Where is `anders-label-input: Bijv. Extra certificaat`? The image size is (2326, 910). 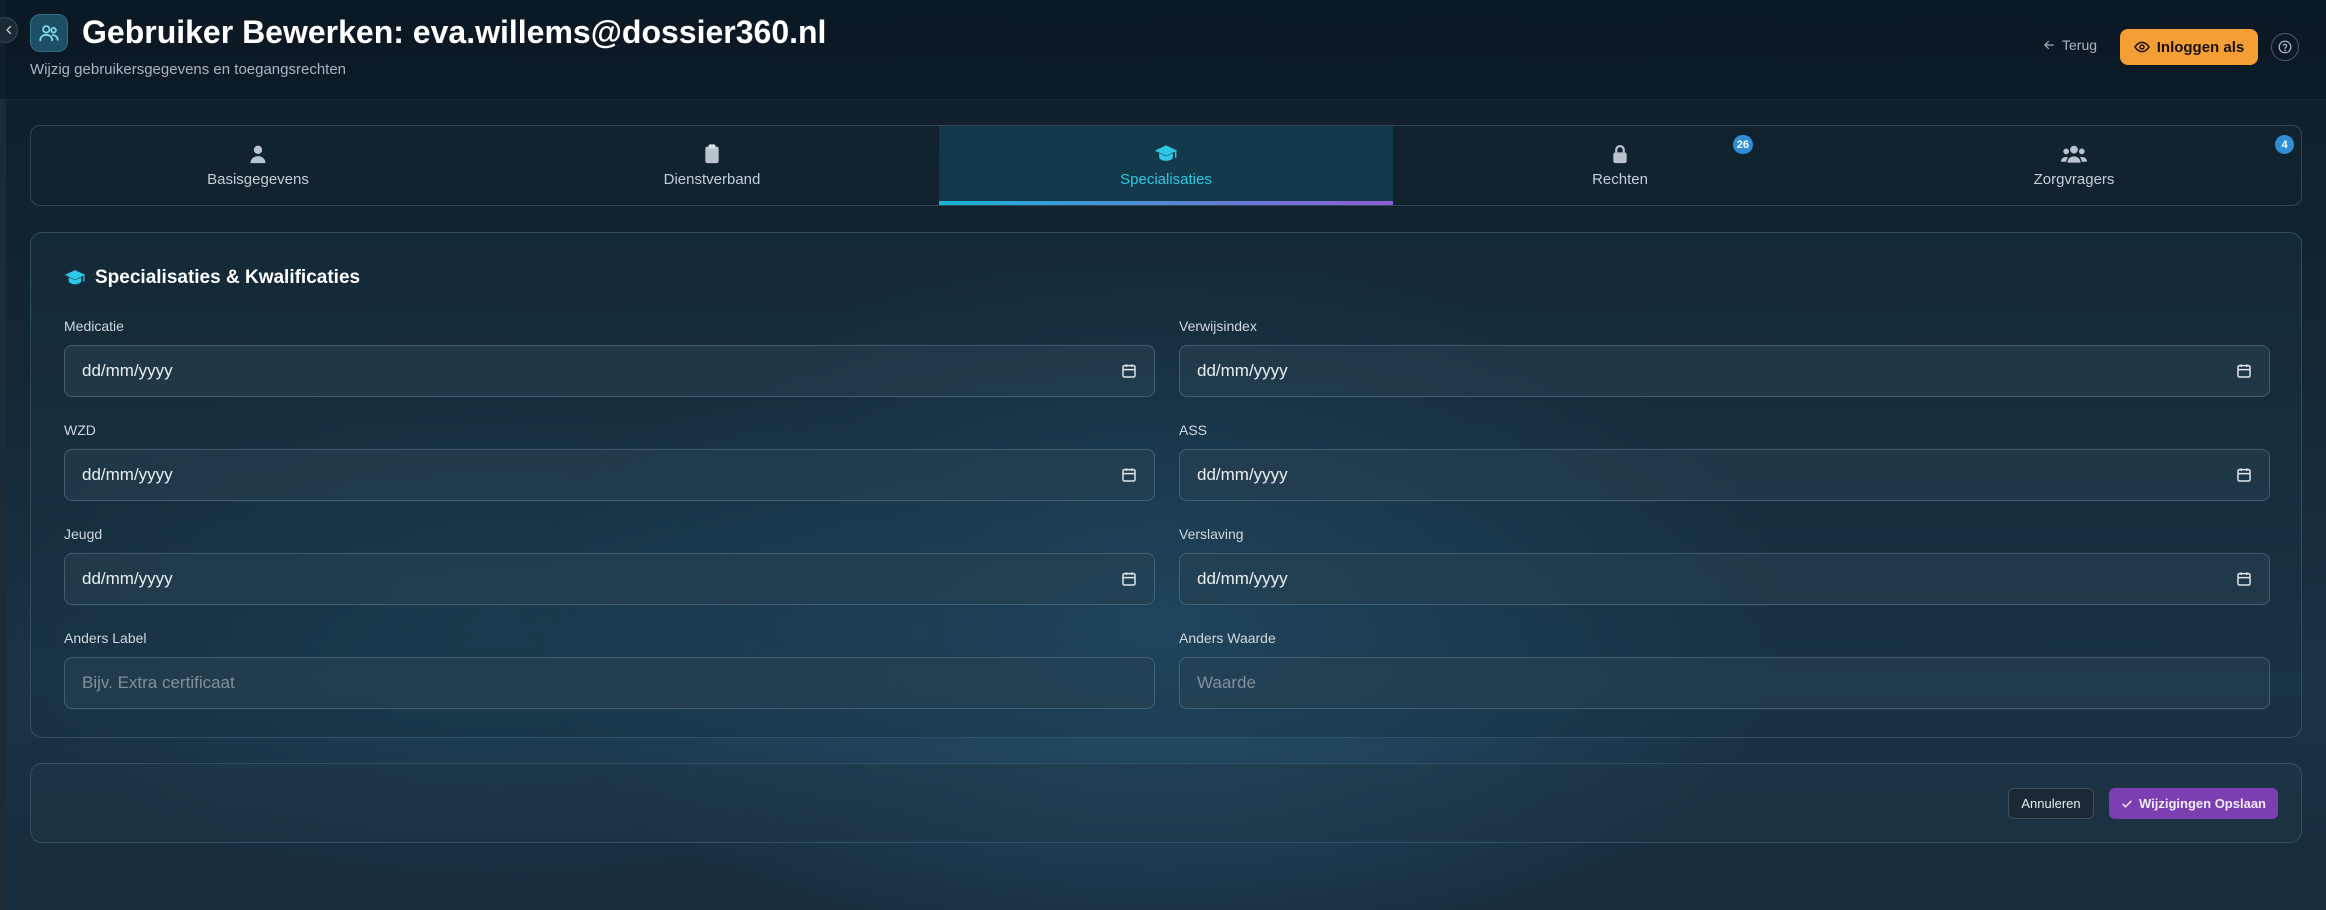 anders-label-input: Bijv. Extra certificaat is located at coordinates (609, 683).